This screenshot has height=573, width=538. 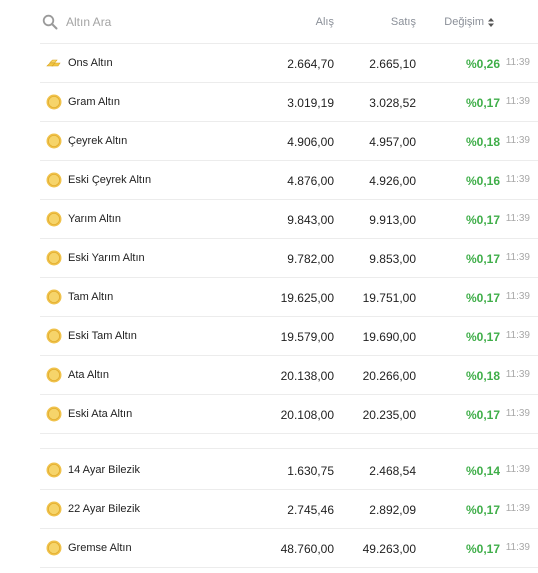 What do you see at coordinates (307, 337) in the screenshot?
I see `row-alis: 19.579,00` at bounding box center [307, 337].